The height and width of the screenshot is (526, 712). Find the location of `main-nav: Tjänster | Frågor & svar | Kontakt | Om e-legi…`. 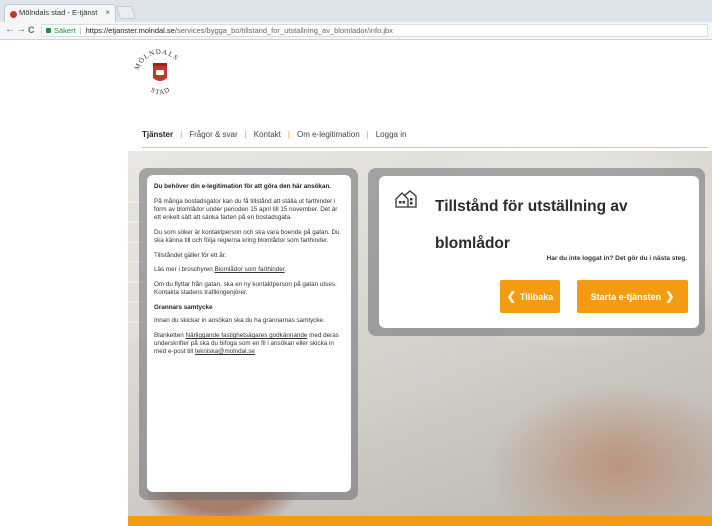

main-nav: Tjänster | Frågor & svar | Kontakt | Om e-legi… is located at coordinates (274, 134).